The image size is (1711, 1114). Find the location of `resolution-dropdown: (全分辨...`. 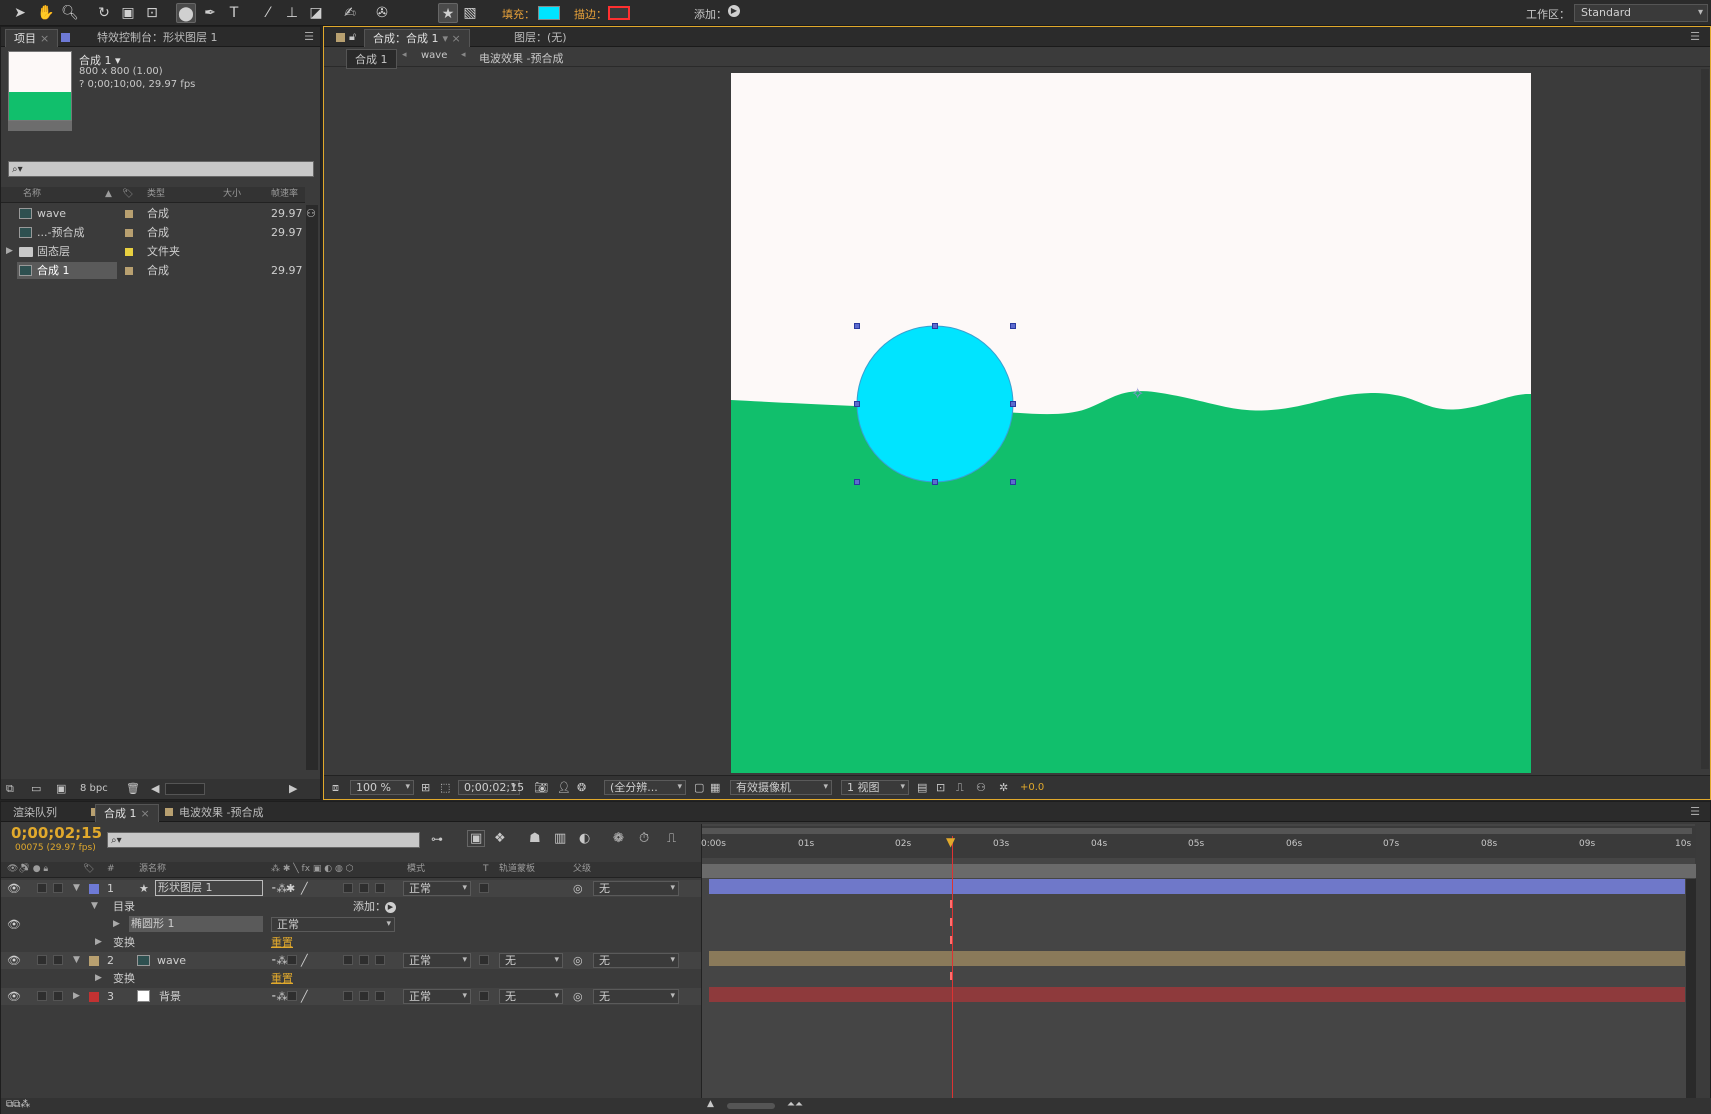

resolution-dropdown: (全分辨... is located at coordinates (645, 787).